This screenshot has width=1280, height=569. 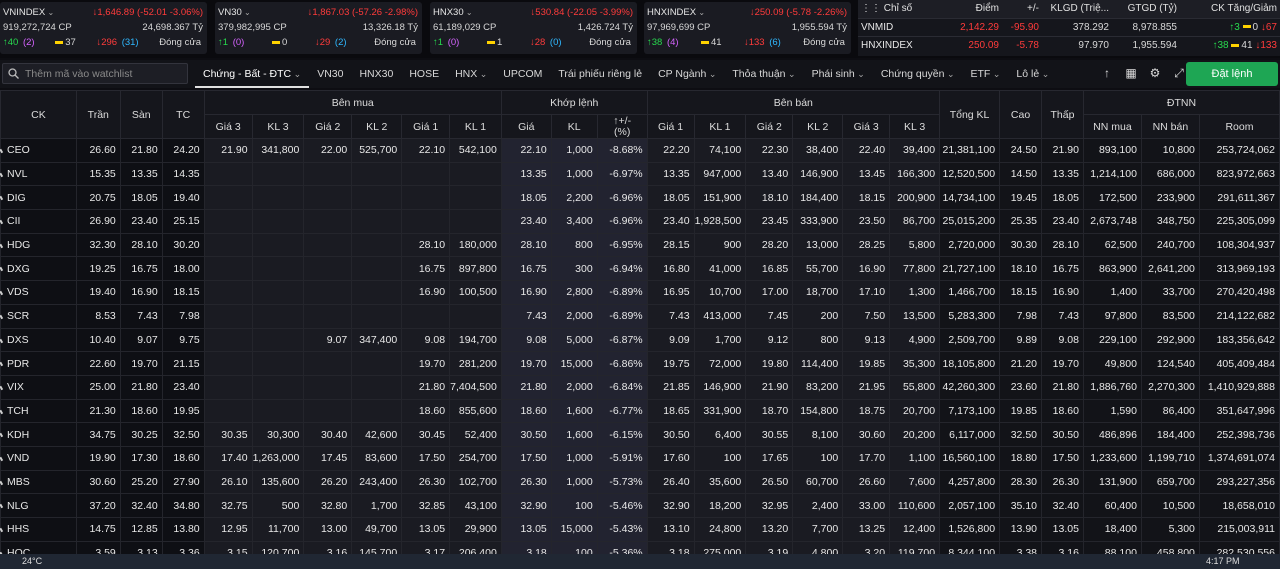 What do you see at coordinates (1155, 73) in the screenshot?
I see `gear-icon: ⚙` at bounding box center [1155, 73].